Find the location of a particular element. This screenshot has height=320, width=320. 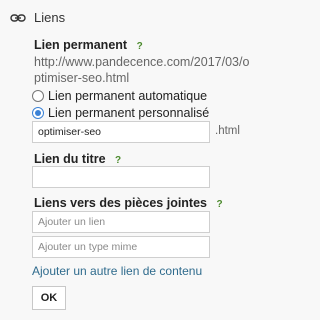

radio-automatic-circle is located at coordinates (38, 96).